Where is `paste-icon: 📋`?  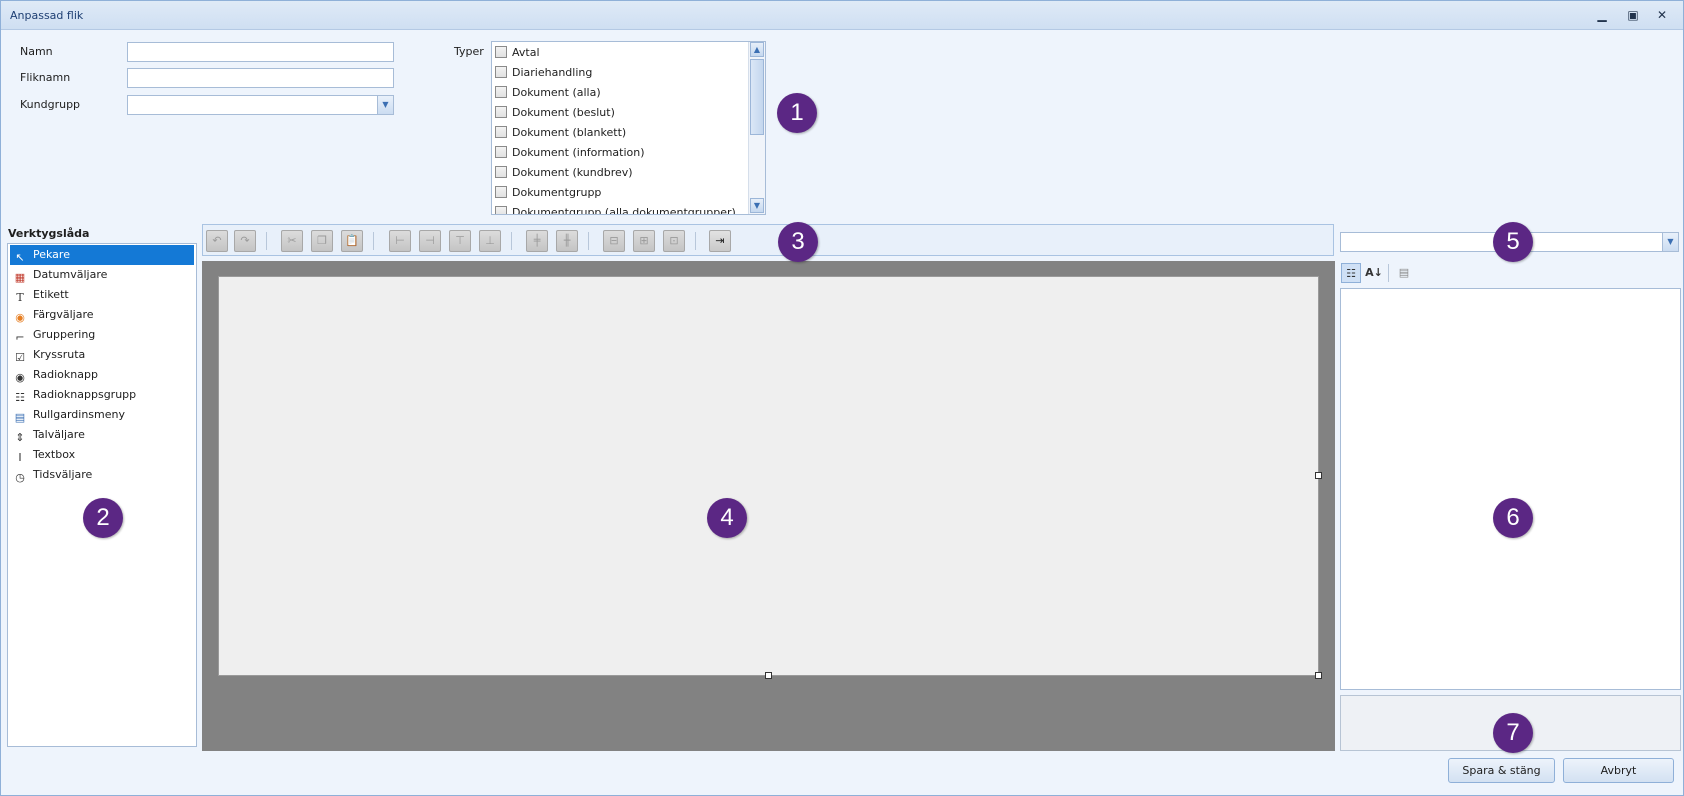 paste-icon: 📋 is located at coordinates (352, 241).